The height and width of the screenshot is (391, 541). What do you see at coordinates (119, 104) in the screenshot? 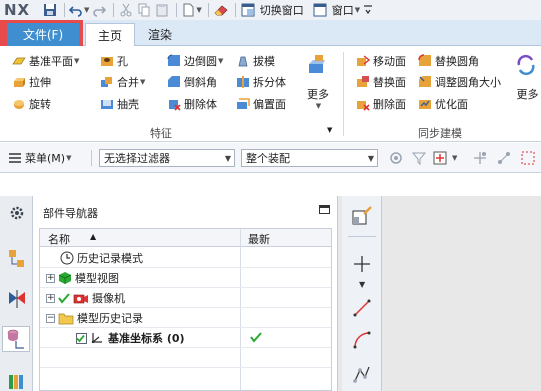
I see `shell-button: 抽壳` at bounding box center [119, 104].